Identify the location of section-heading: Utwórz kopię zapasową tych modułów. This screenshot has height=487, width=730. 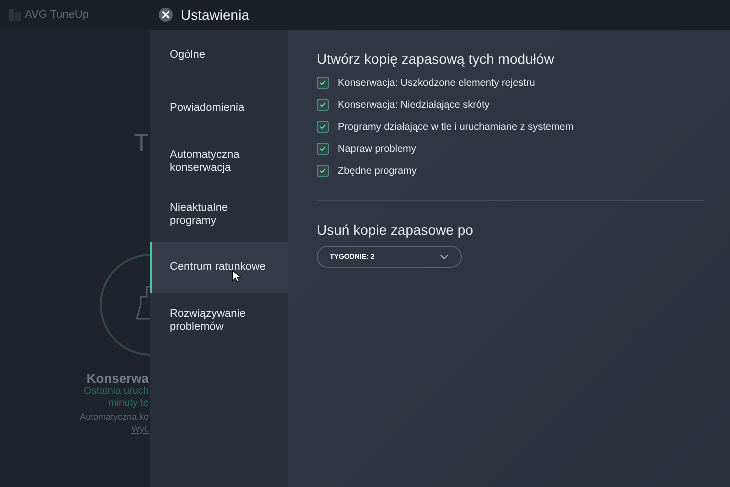
(436, 59).